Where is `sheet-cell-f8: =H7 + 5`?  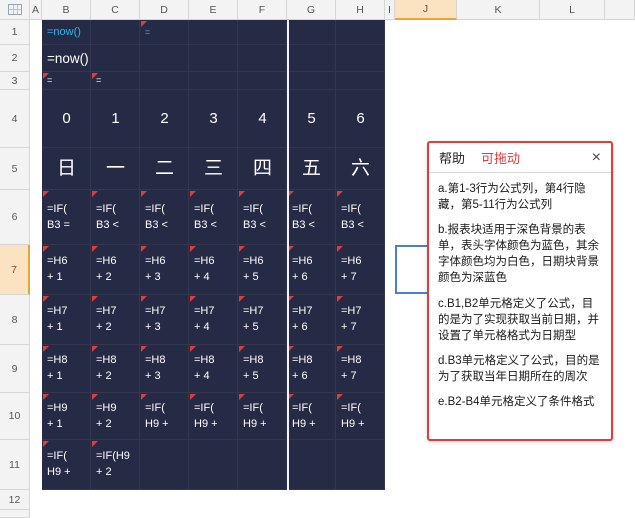 sheet-cell-f8: =H7 + 5 is located at coordinates (262, 320).